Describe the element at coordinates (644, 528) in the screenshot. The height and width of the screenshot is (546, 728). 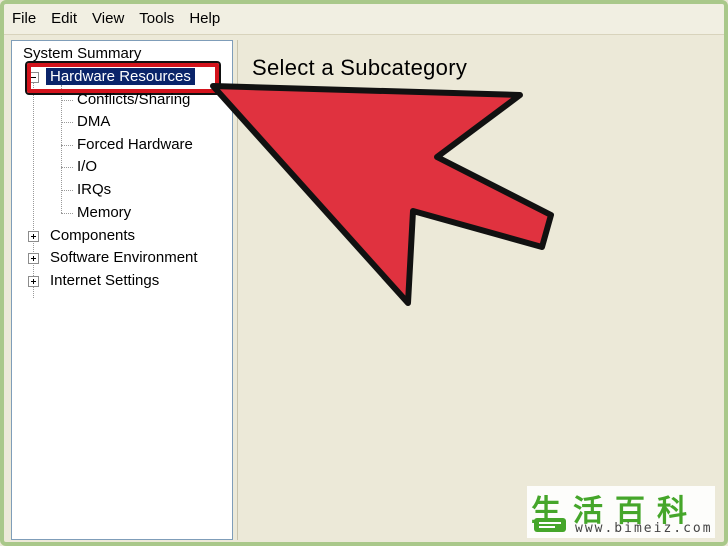
I see `watermark-url: www.bimeiz.com` at that location.